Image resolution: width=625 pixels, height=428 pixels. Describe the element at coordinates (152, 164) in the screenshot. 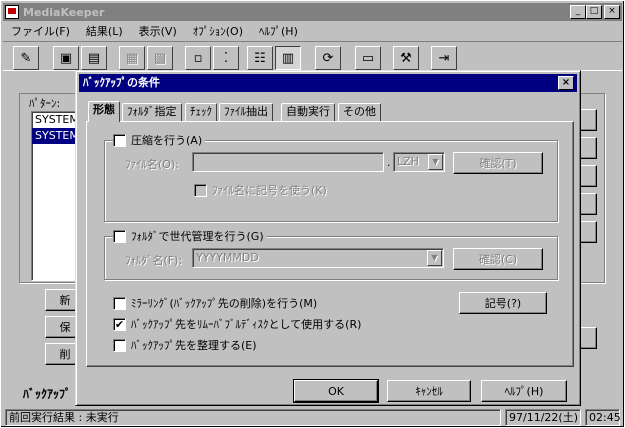

I see `filename-label: ﾌｧｲﾙ名(O):` at that location.